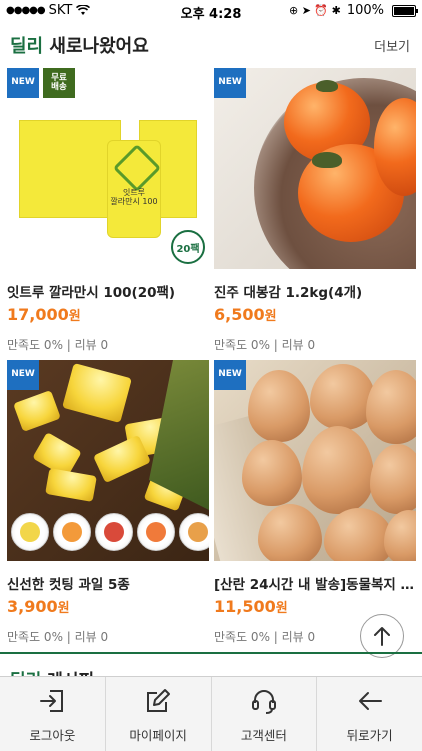 The image size is (422, 751). I want to click on product-image-eggs: NEW, so click(315, 460).